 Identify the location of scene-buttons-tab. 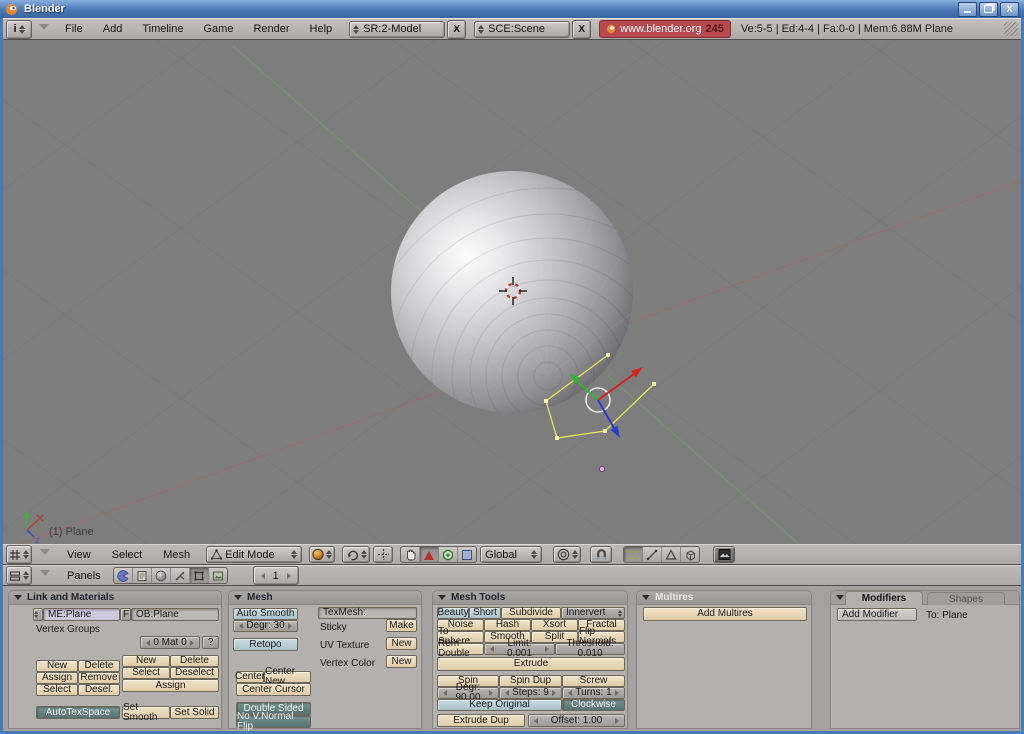
(218, 575).